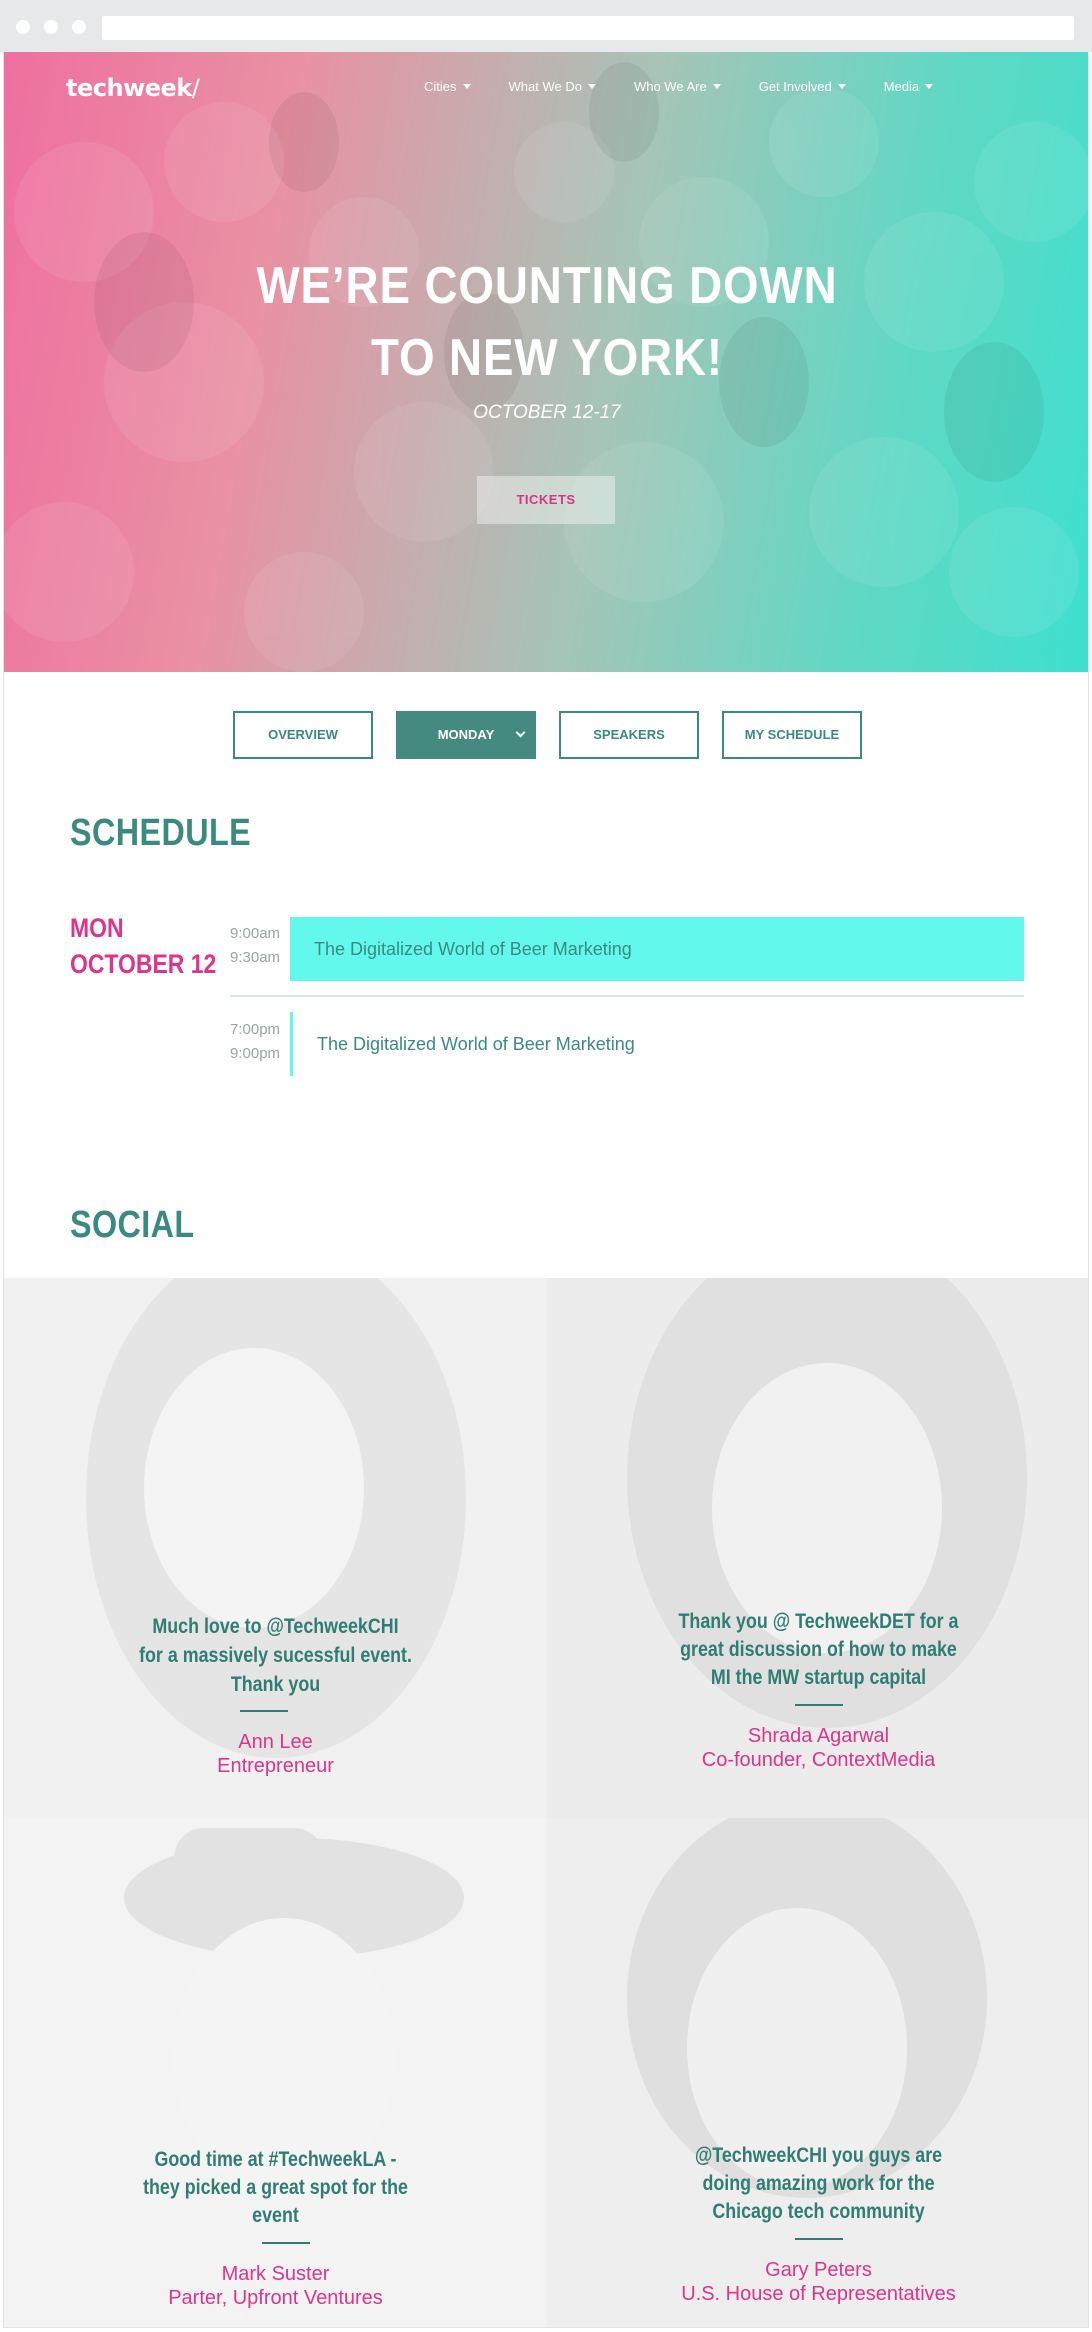 This screenshot has width=1092, height=2332. Describe the element at coordinates (275, 2298) in the screenshot. I see `testimonial-role: Parter, Upfront Ventures` at that location.